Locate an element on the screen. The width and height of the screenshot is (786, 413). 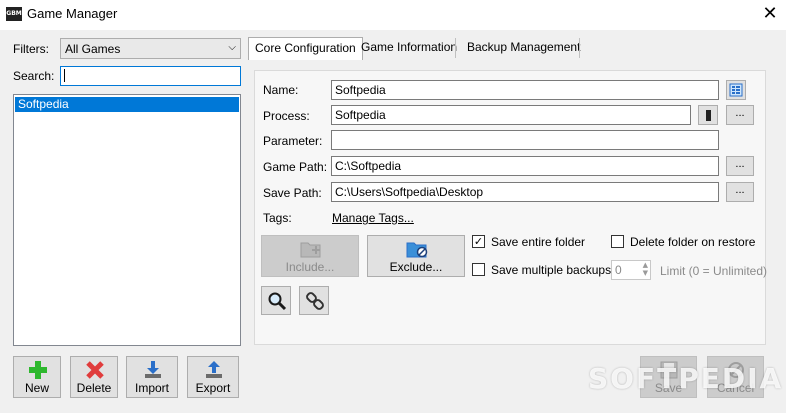
delete-x-icon is located at coordinates (95, 370).